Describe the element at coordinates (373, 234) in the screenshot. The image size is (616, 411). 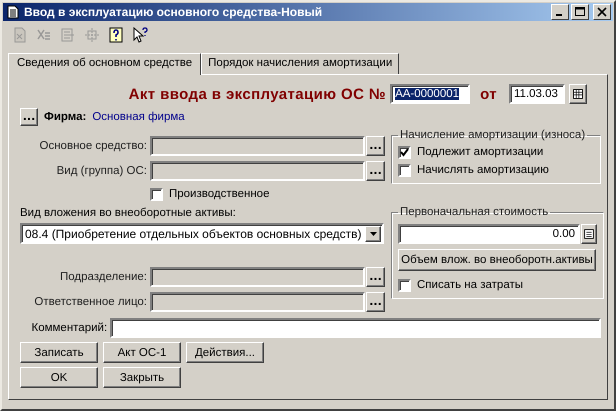
I see `dropdown-arrow-icon` at that location.